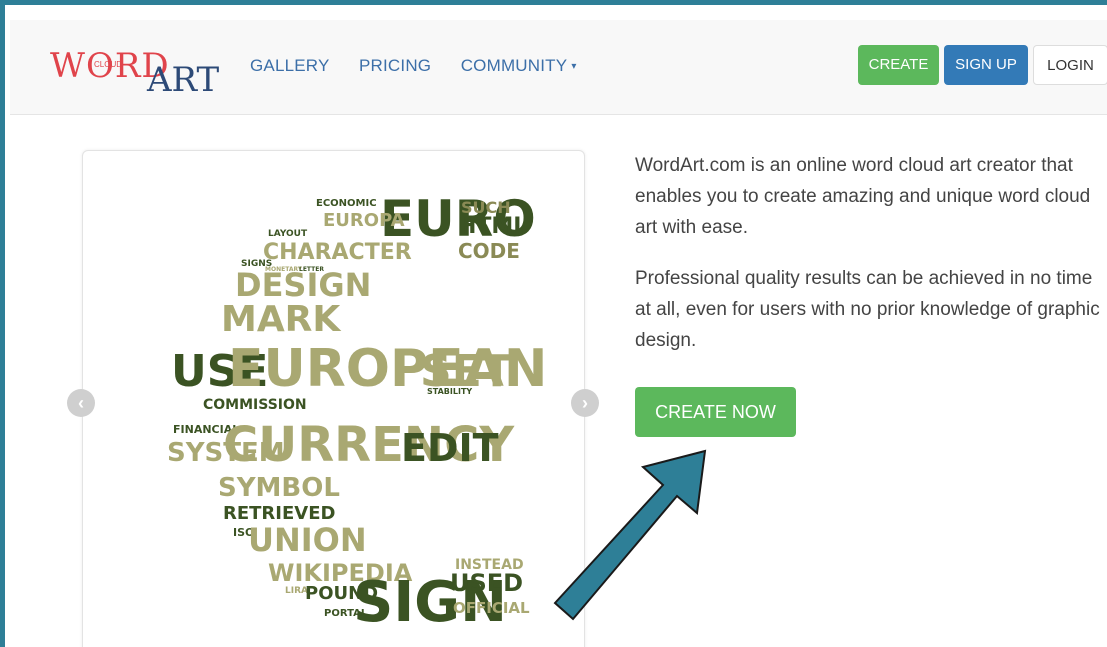  What do you see at coordinates (486, 583) in the screenshot?
I see `cloud-word: USED` at bounding box center [486, 583].